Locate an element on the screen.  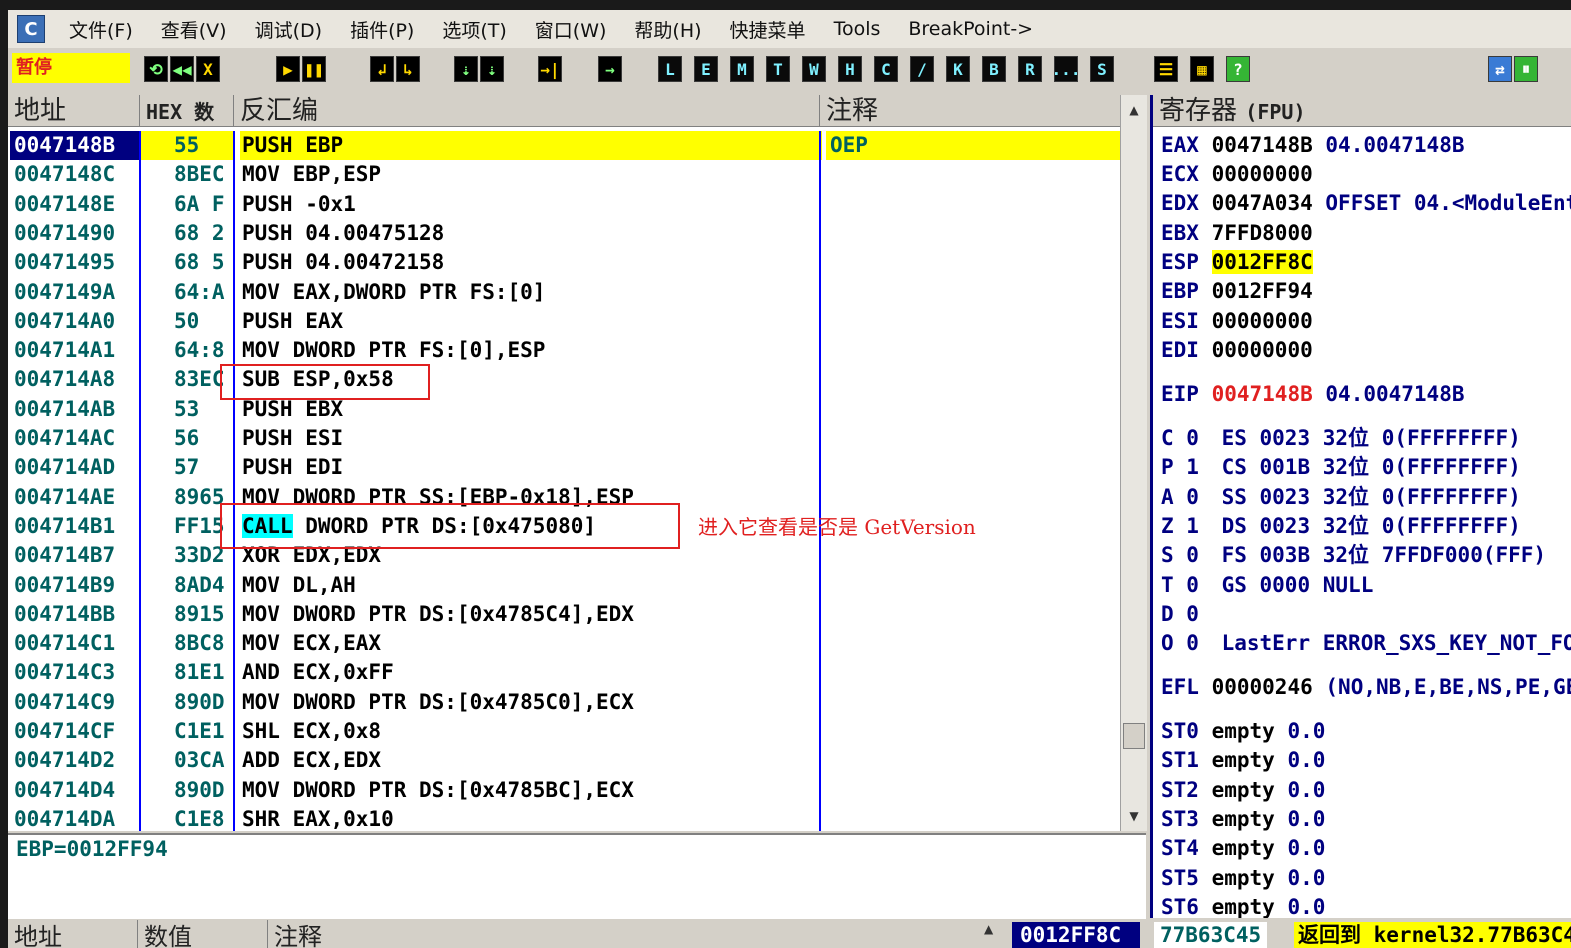
register-row: ST1 empty 0.0 is located at coordinates (1243, 760).